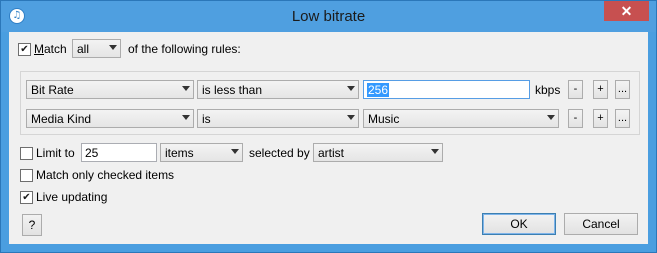  I want to click on rule-1-operator-value: is less than, so click(232, 90).